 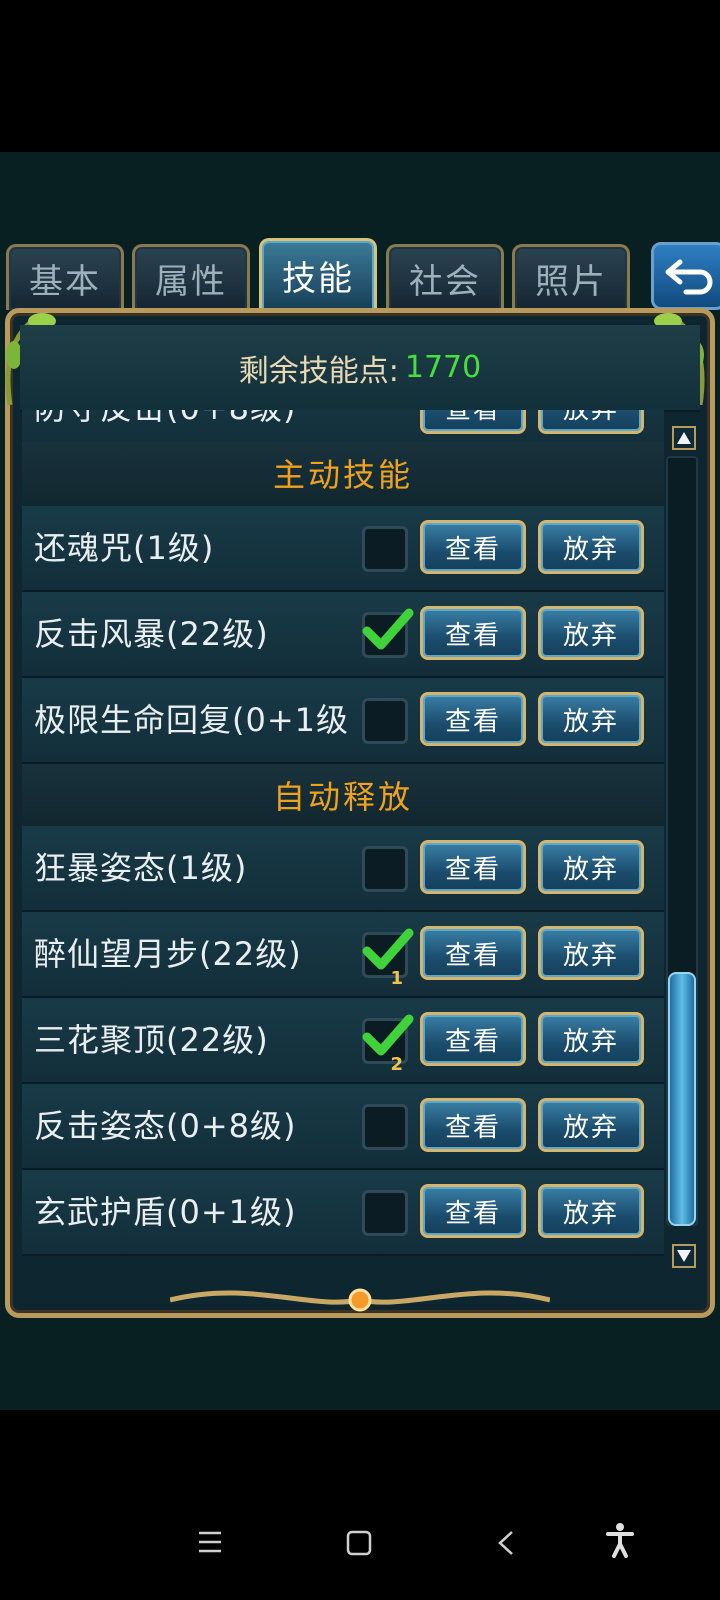 What do you see at coordinates (318, 371) in the screenshot?
I see `skill-points-label: 剩余技能点:` at bounding box center [318, 371].